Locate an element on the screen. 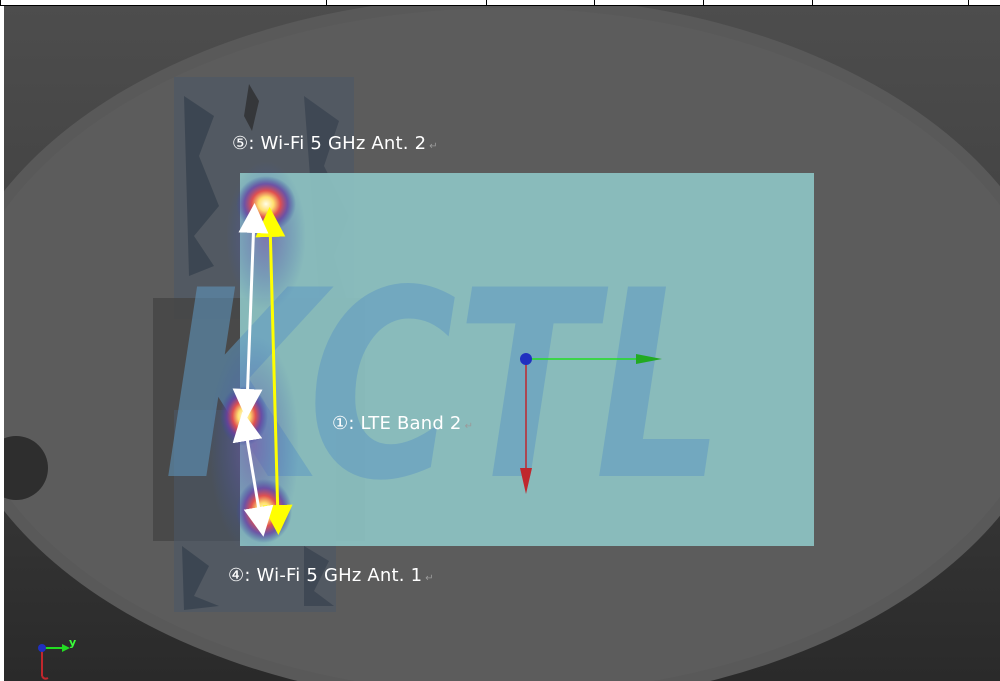 Image resolution: width=1000 pixels, height=681 pixels. axis-y-label: y is located at coordinates (73, 642).